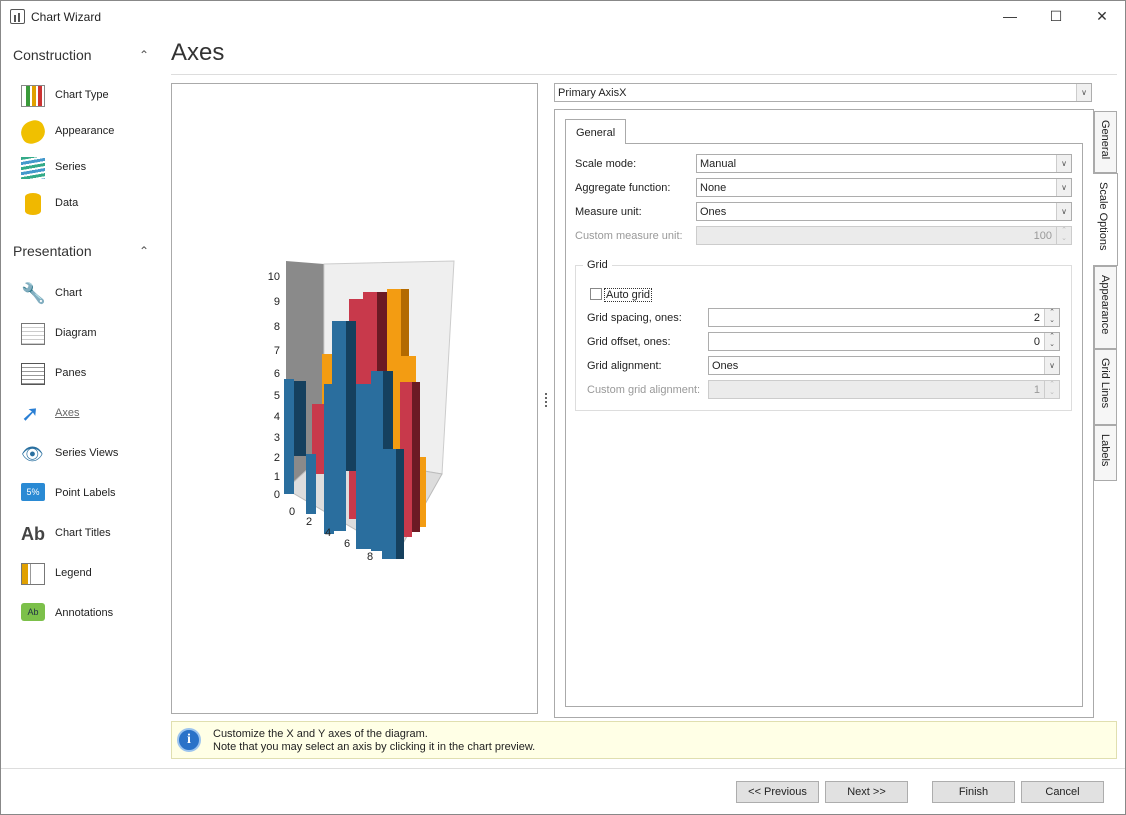  I want to click on auto-grid-label: Auto grid, so click(628, 295).